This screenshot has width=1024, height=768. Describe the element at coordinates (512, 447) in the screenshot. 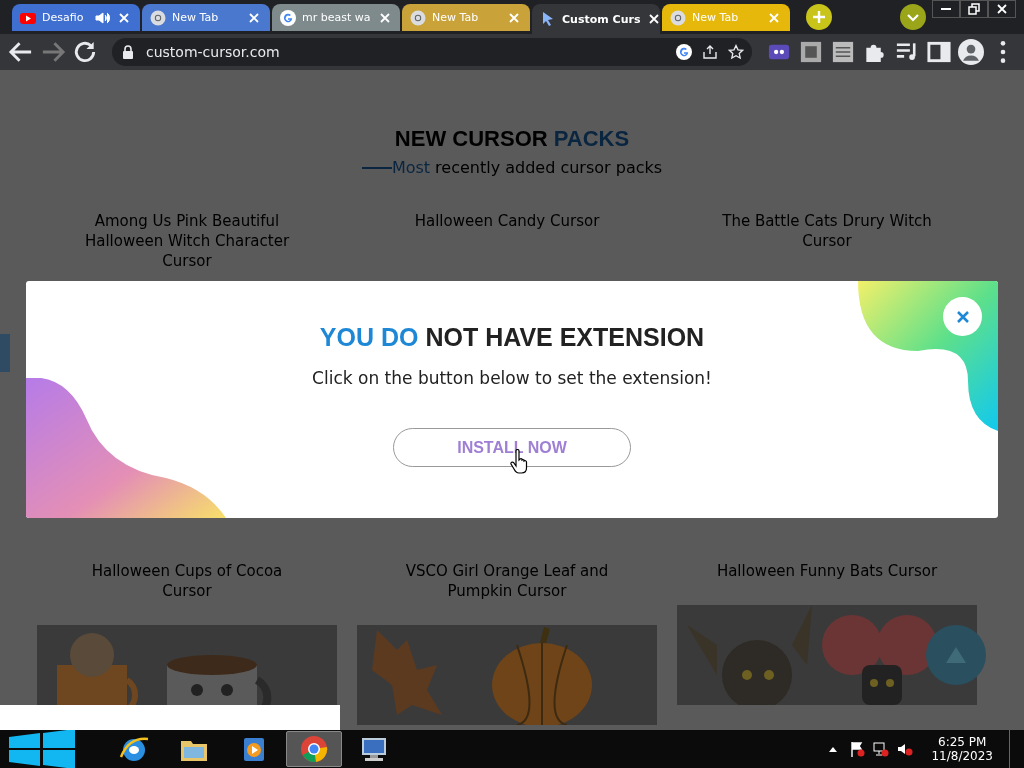

I see `install-button: INSTALL NOW` at that location.